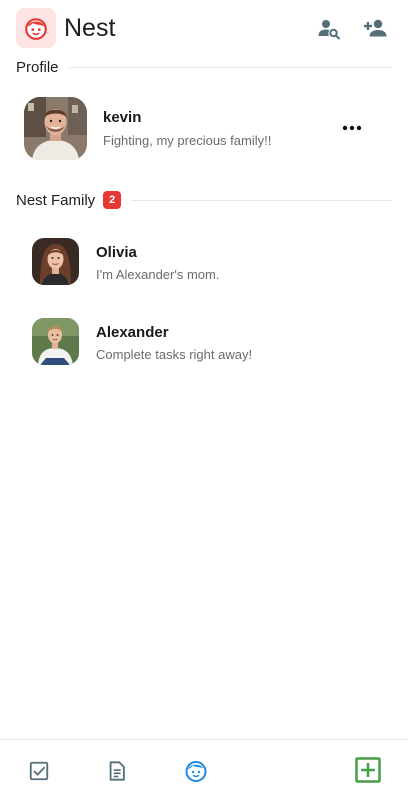 Image resolution: width=408 pixels, height=800 pixels. I want to click on profile-name: kevin, so click(122, 117).